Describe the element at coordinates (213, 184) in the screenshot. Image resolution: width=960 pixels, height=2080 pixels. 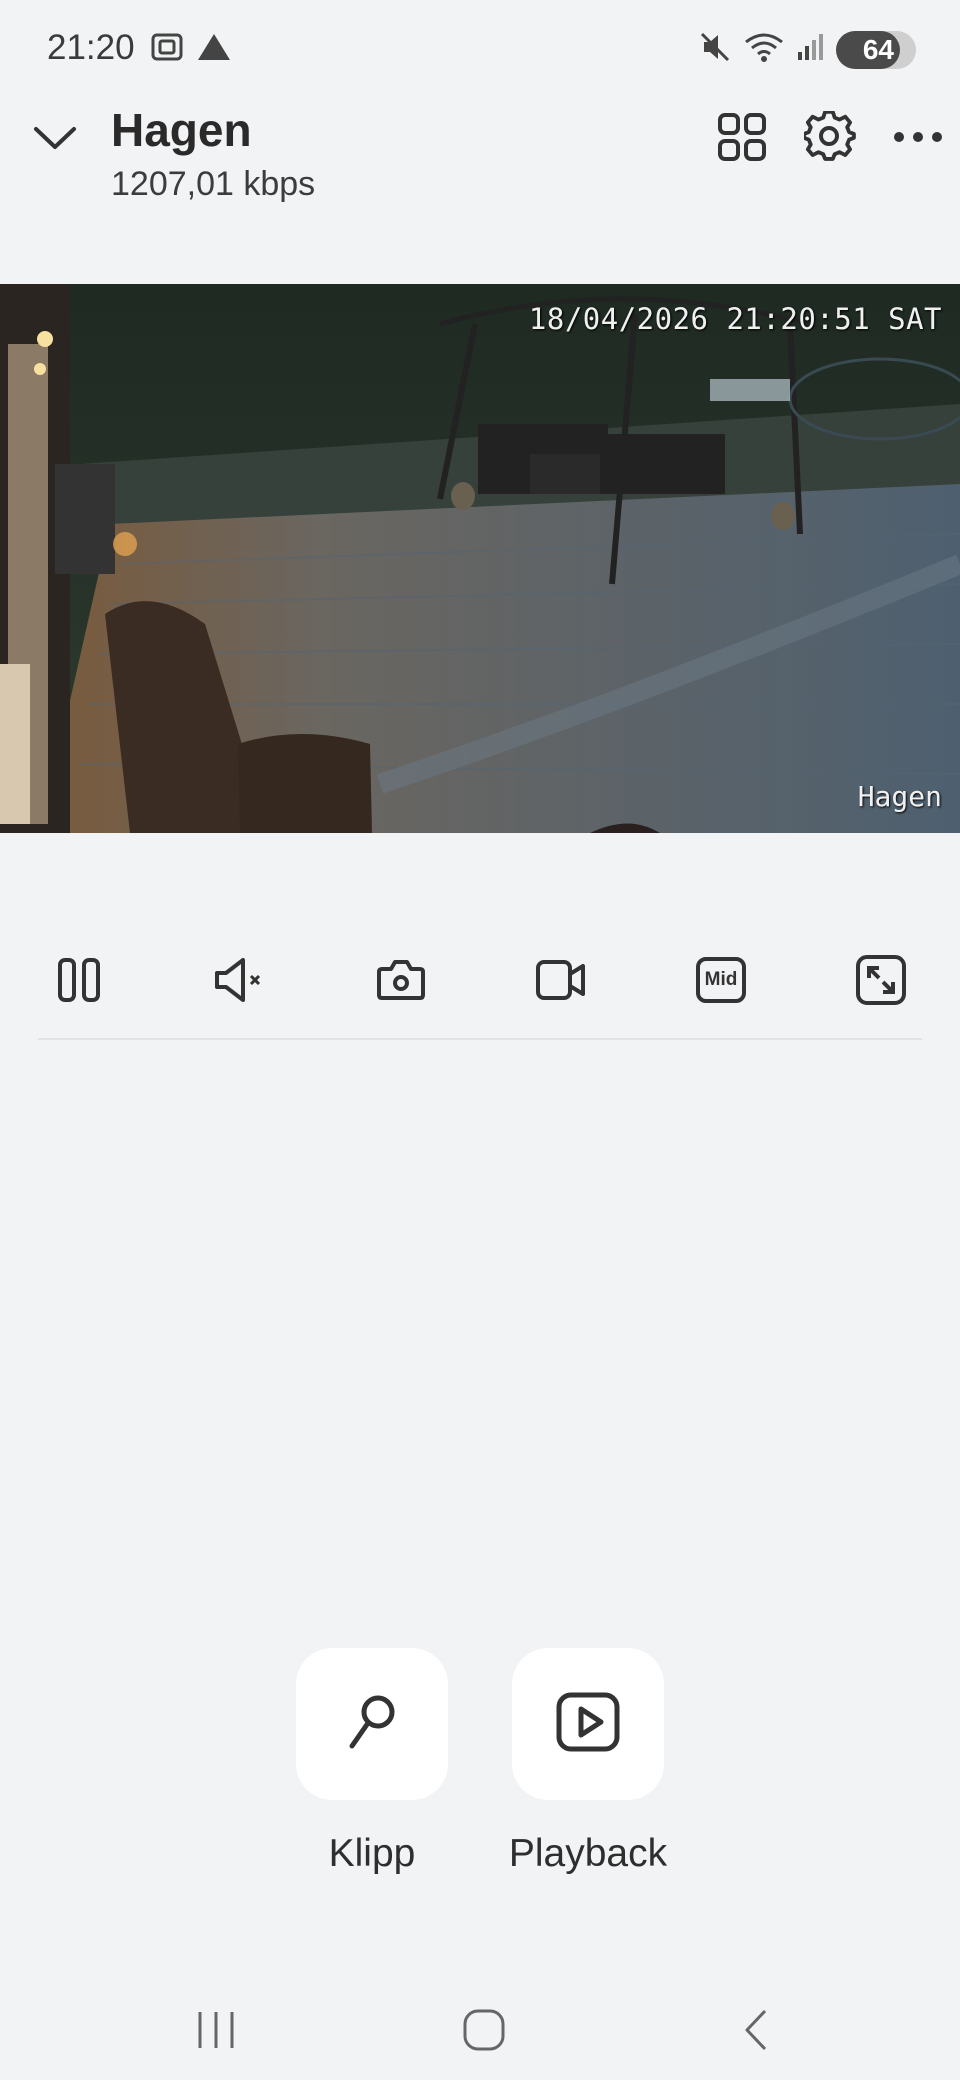
I see `bitrate-label: 1207,01 kbps` at that location.